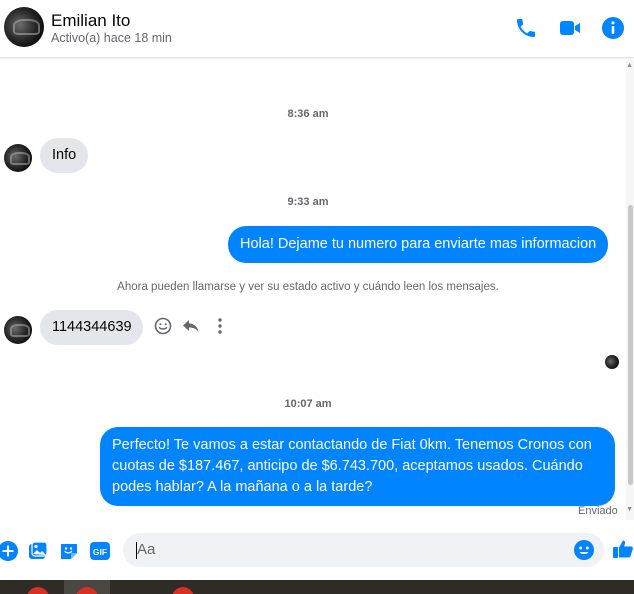 This screenshot has height=594, width=634. I want to click on scroll-up-arrow-icon: ▲, so click(629, 65).